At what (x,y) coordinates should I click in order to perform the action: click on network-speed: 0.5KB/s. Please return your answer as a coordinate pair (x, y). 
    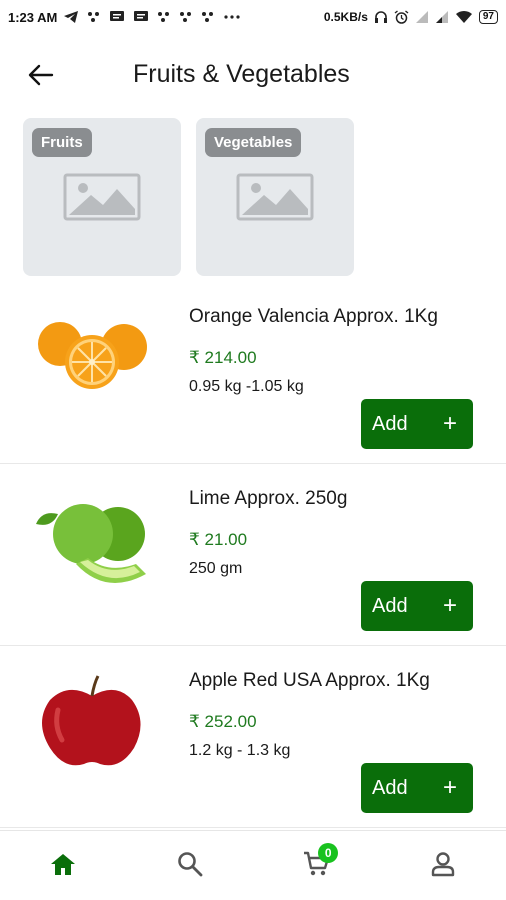
    Looking at the image, I should click on (345, 17).